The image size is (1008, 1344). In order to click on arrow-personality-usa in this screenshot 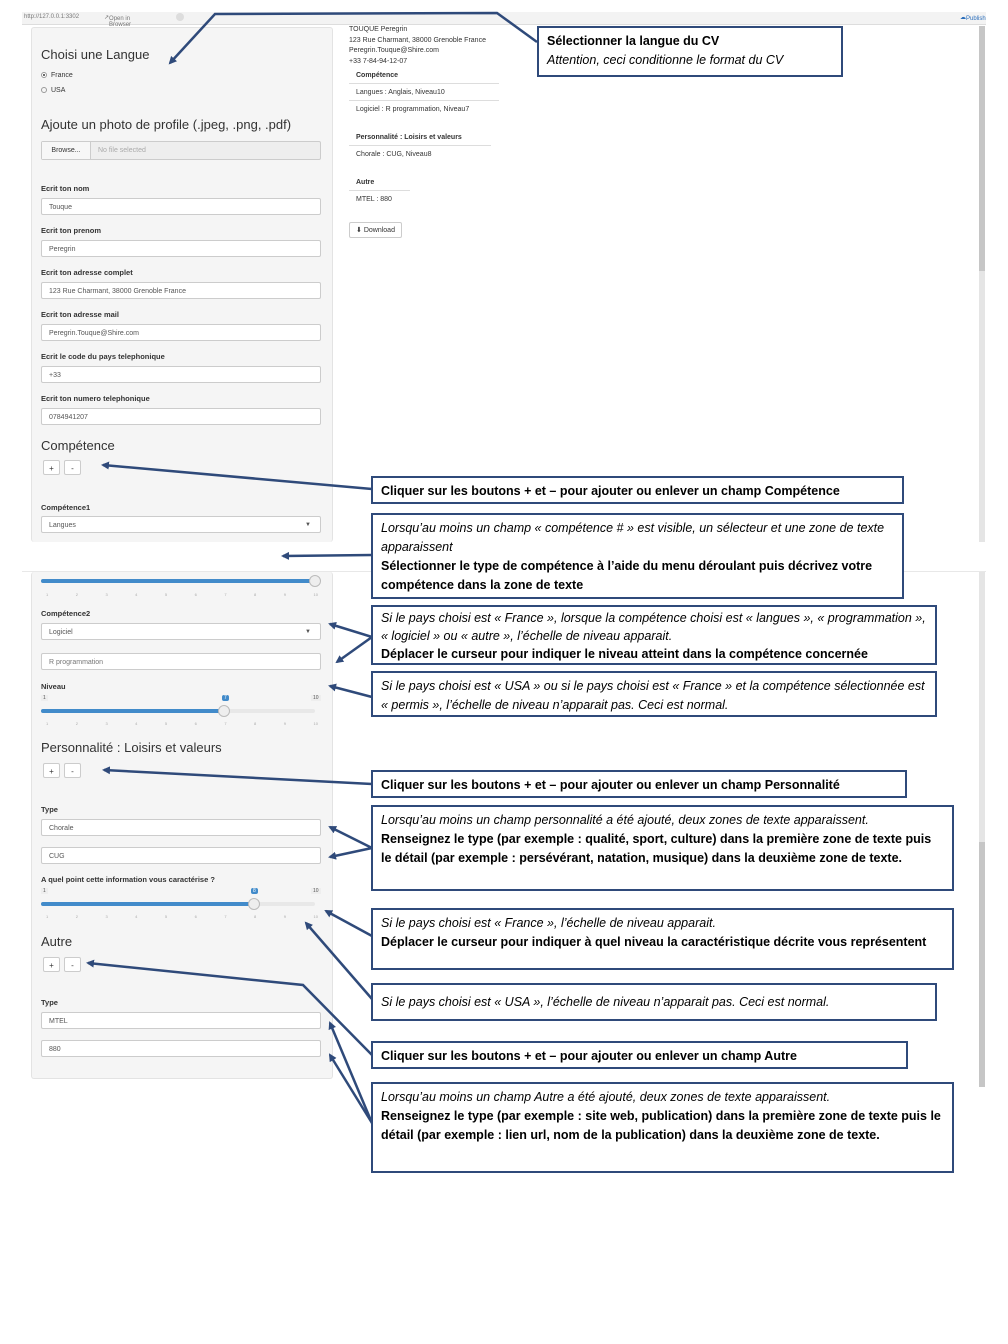, I will do `click(338, 960)`.